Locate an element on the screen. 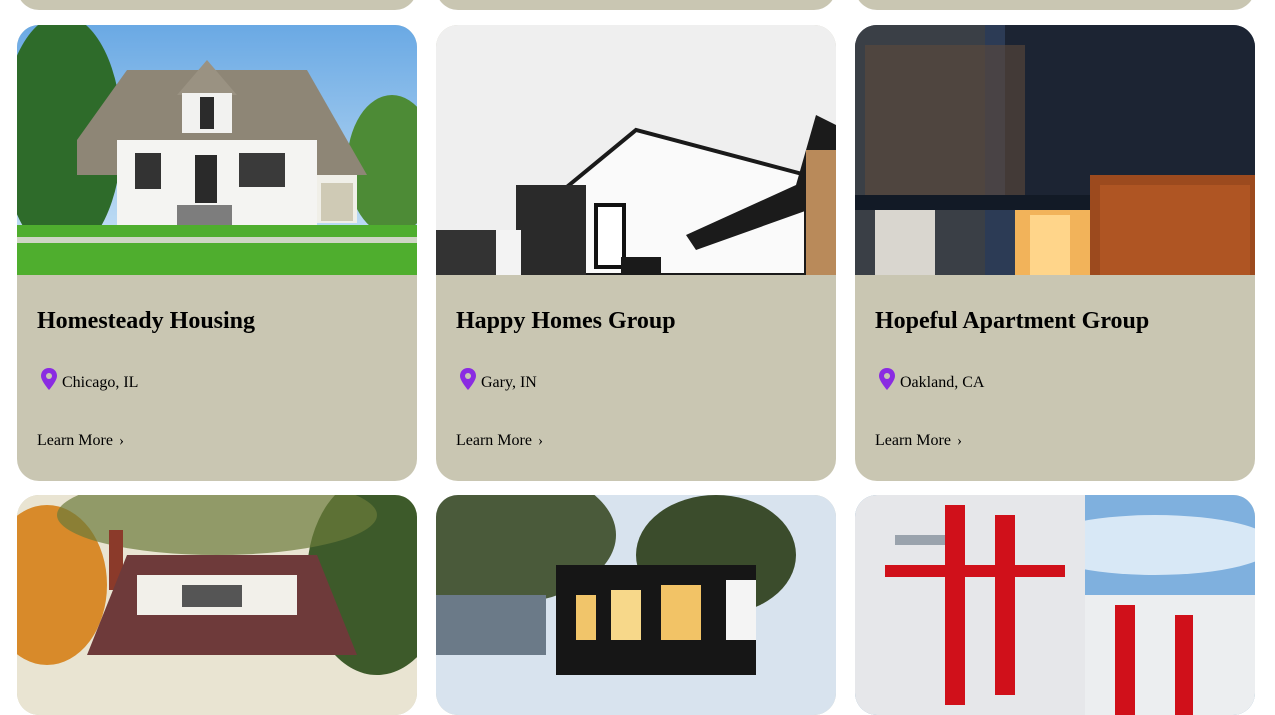 Image resolution: width=1275 pixels, height=715 pixels. card-title: Happy Homes Group is located at coordinates (566, 321).